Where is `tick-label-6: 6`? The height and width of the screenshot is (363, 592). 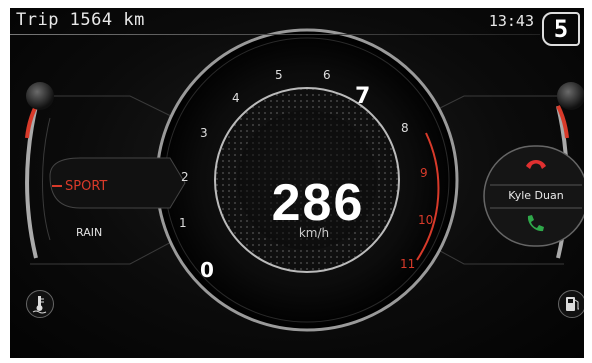
tick-label-6: 6 is located at coordinates (327, 75).